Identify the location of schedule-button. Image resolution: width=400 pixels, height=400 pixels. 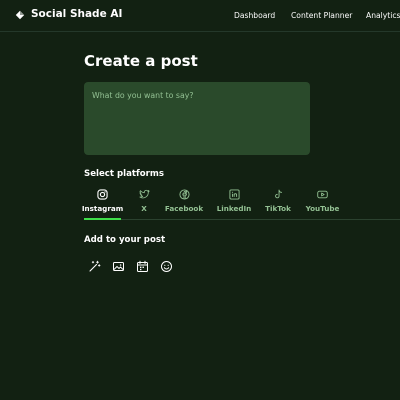
(142, 266).